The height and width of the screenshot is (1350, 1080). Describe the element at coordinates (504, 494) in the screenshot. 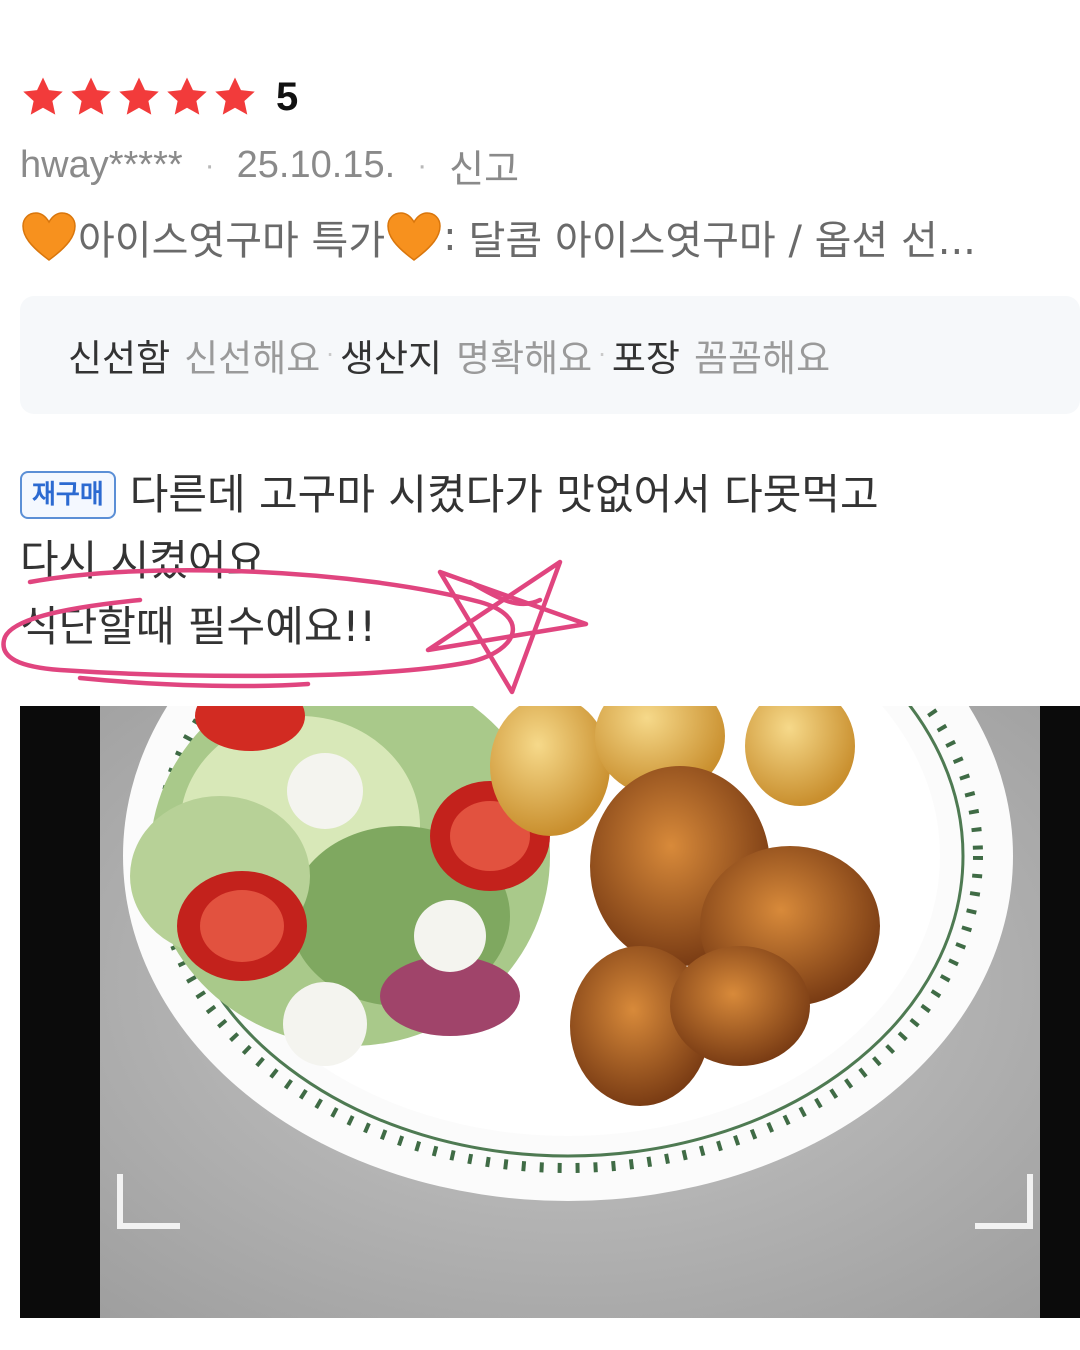

I see `review-text-1: 다른데 고구마 시켰다가 맛없어서 다못먹고` at that location.